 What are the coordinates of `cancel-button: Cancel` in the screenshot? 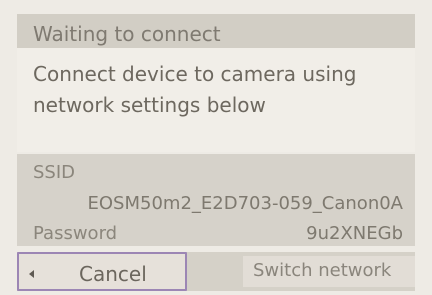 It's located at (102, 271).